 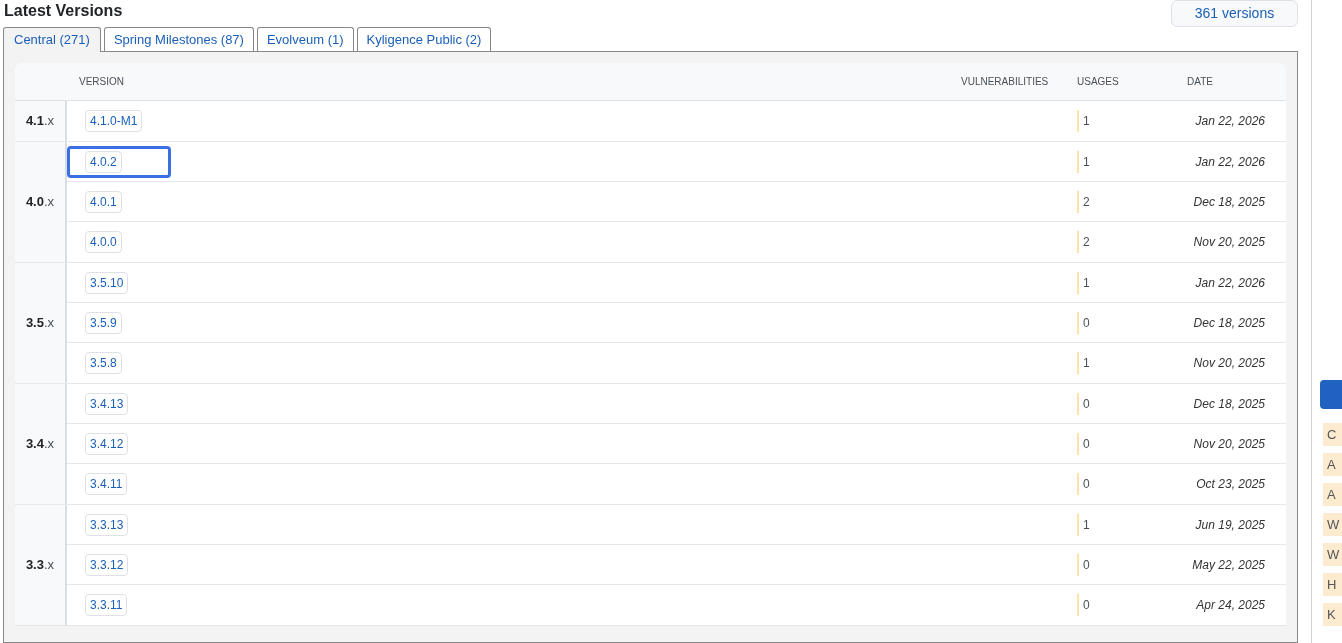 I want to click on versions-dropdown-button: 361 versions, so click(x=1234, y=13).